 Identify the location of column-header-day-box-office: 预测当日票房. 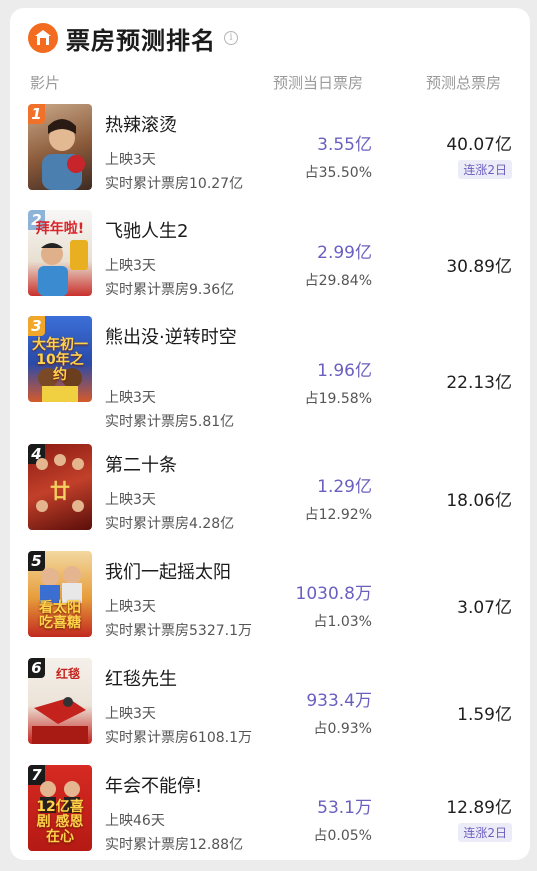
(318, 82).